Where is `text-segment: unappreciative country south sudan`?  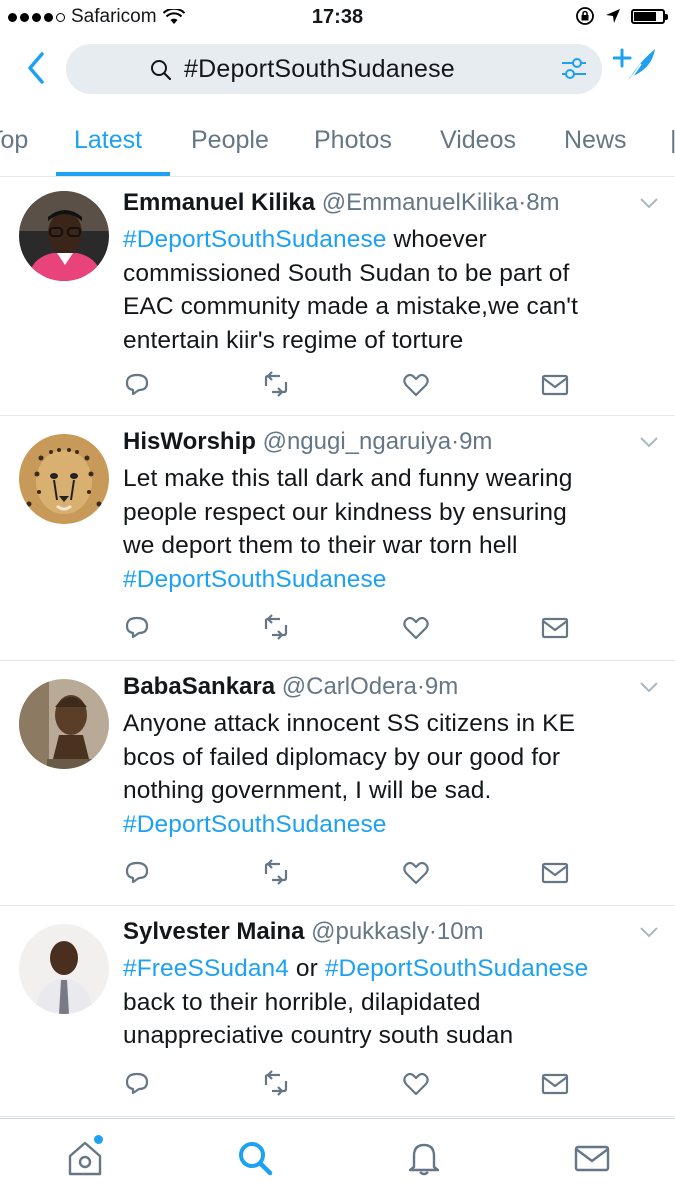
text-segment: unappreciative country south sudan is located at coordinates (318, 1035).